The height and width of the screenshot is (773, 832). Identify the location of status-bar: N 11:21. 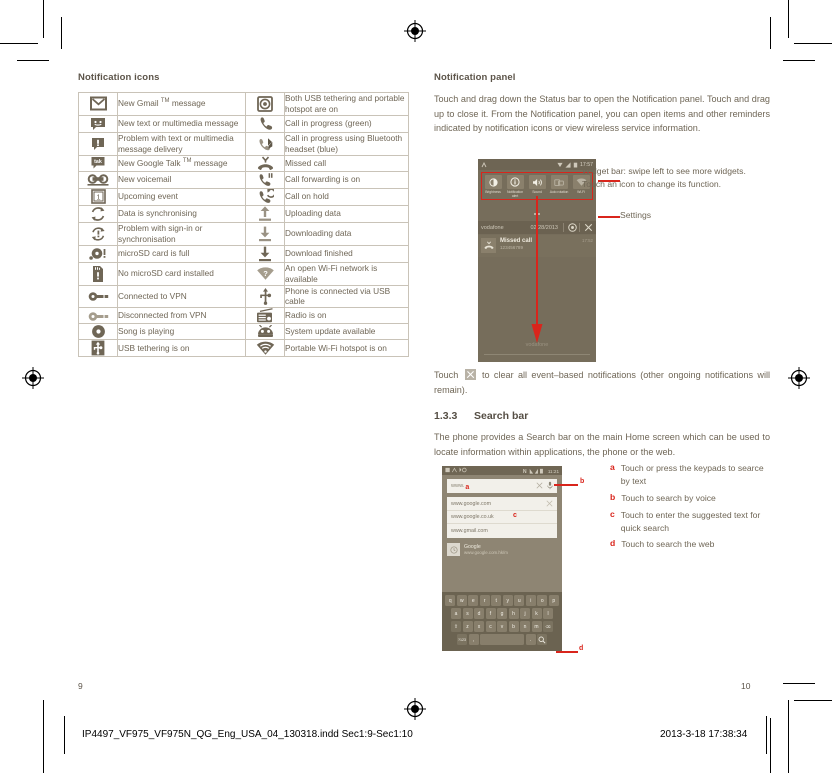
(502, 470).